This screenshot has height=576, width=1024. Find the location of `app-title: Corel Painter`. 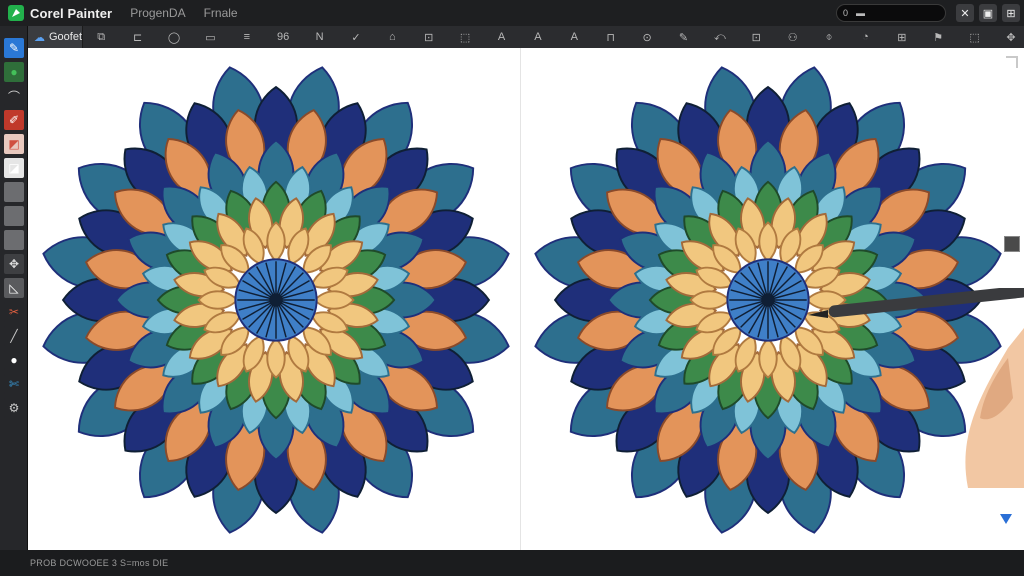

app-title: Corel Painter is located at coordinates (71, 13).